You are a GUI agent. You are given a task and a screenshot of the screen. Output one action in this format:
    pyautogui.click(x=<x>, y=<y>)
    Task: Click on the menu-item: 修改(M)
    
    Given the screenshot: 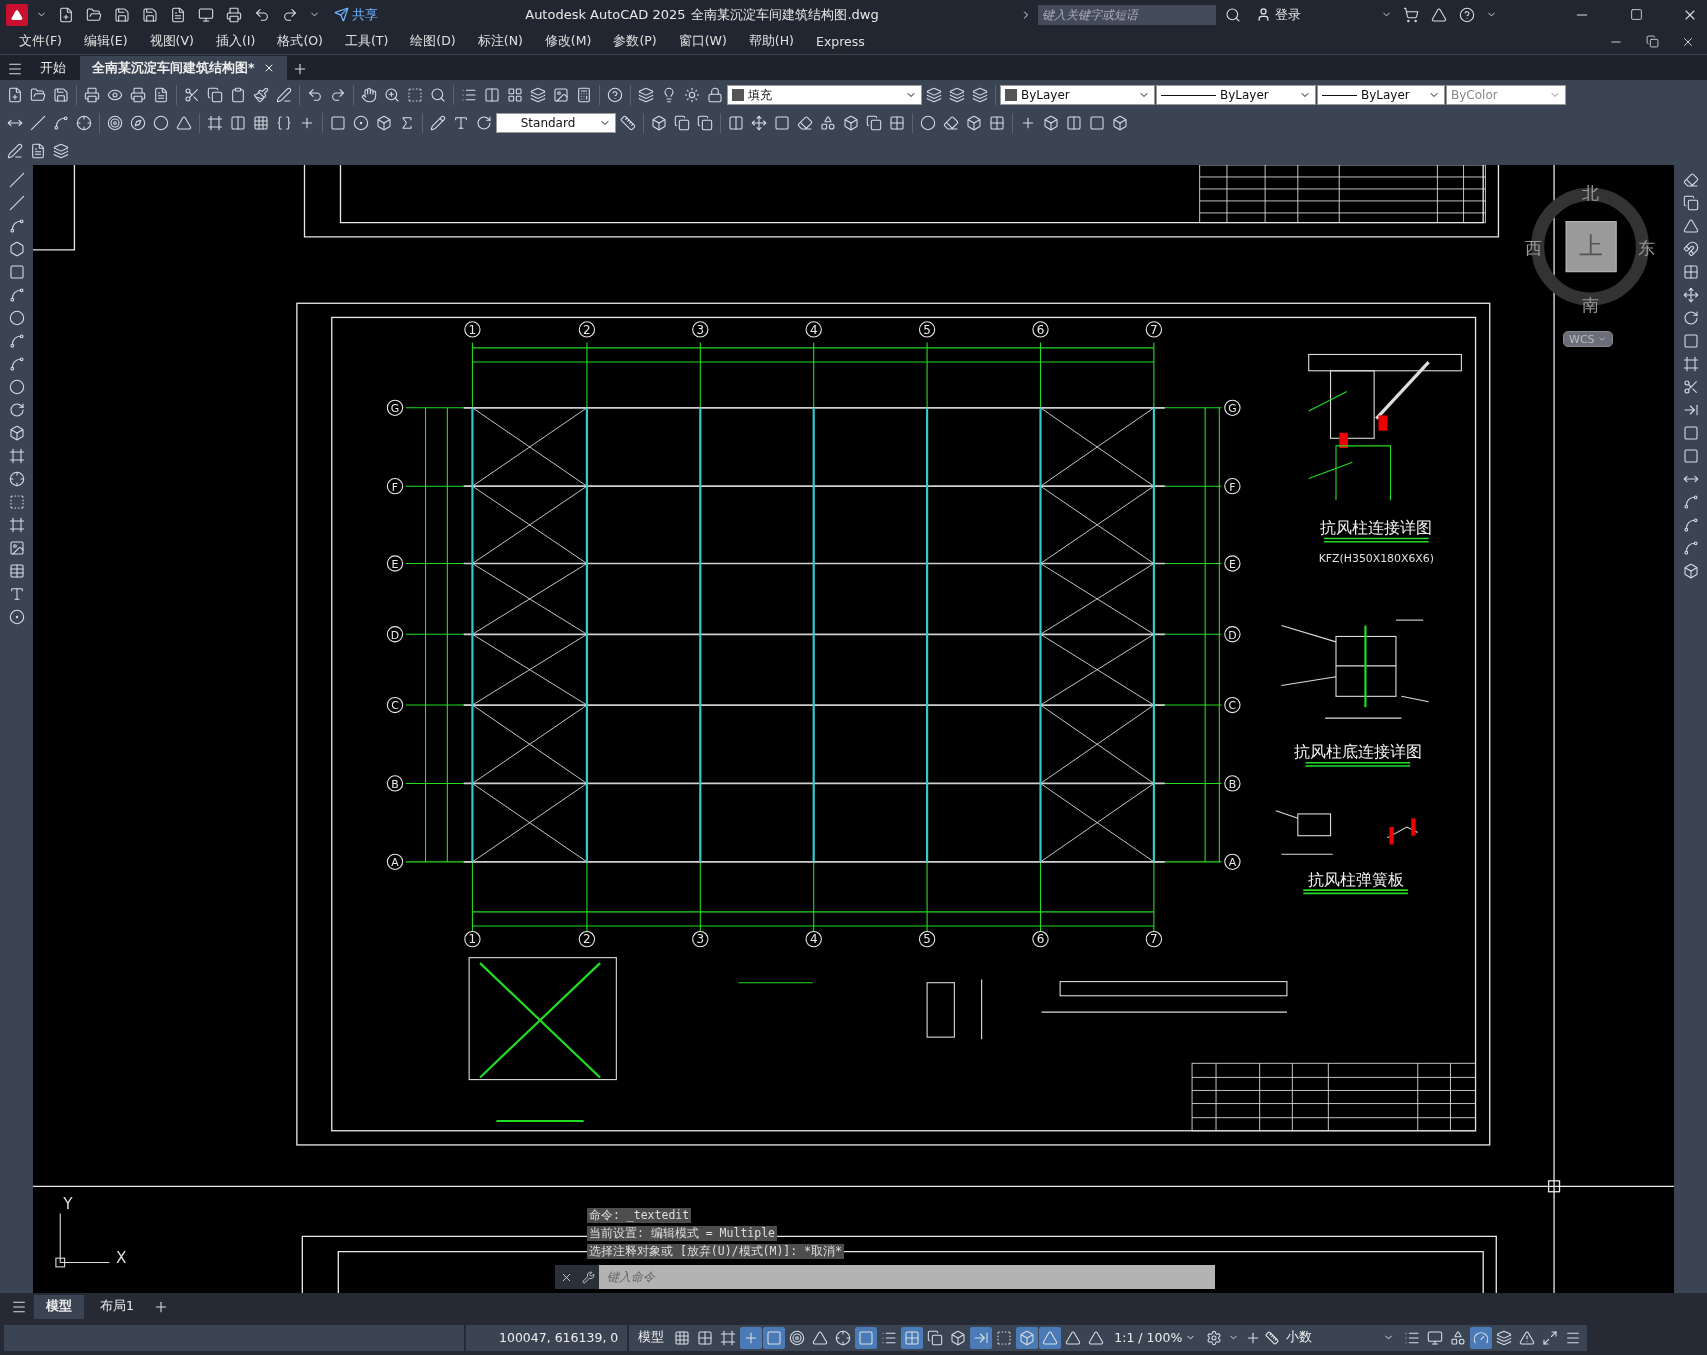 What is the action you would take?
    pyautogui.click(x=568, y=42)
    